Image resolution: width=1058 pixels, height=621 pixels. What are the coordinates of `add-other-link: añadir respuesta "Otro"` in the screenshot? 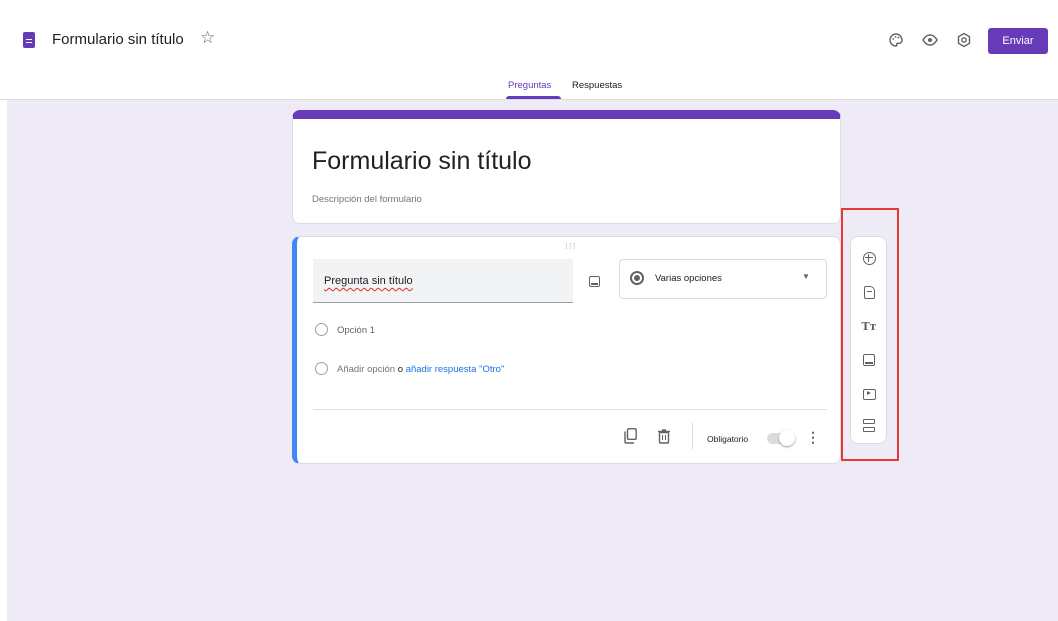 It's located at (455, 369).